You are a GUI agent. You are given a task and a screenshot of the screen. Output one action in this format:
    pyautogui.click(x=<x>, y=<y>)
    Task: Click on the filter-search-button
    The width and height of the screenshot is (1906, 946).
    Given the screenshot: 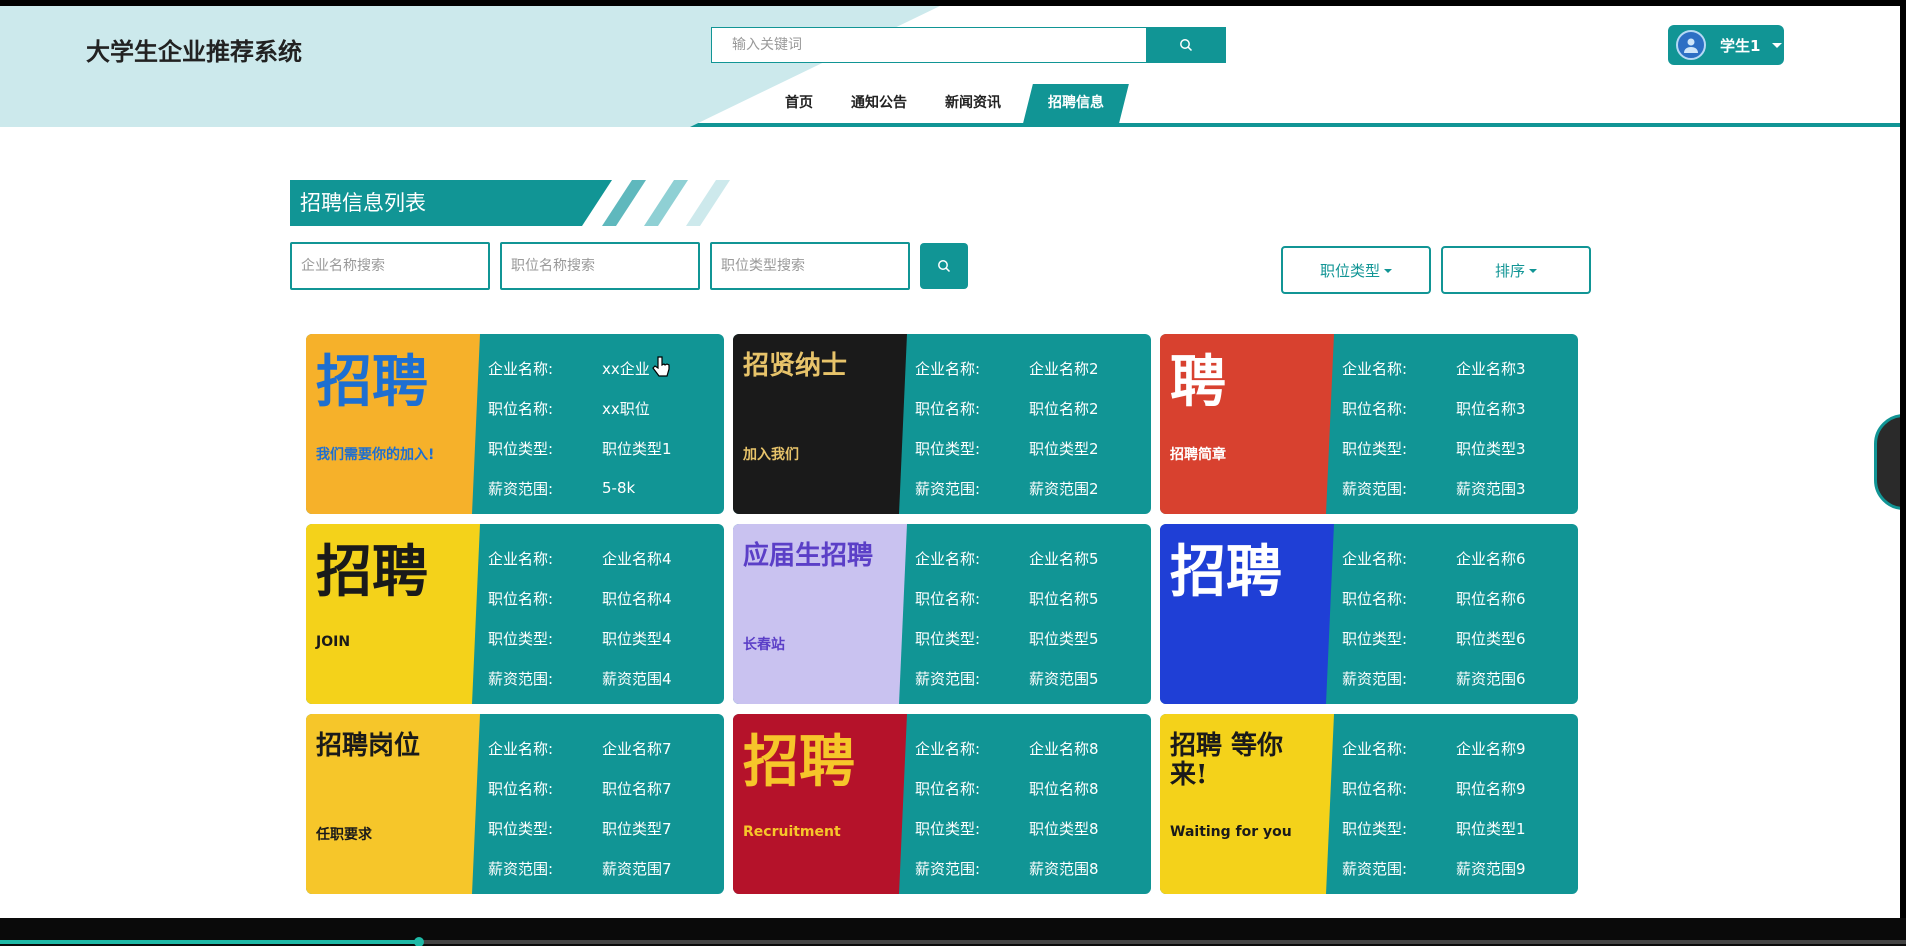 What is the action you would take?
    pyautogui.click(x=944, y=266)
    